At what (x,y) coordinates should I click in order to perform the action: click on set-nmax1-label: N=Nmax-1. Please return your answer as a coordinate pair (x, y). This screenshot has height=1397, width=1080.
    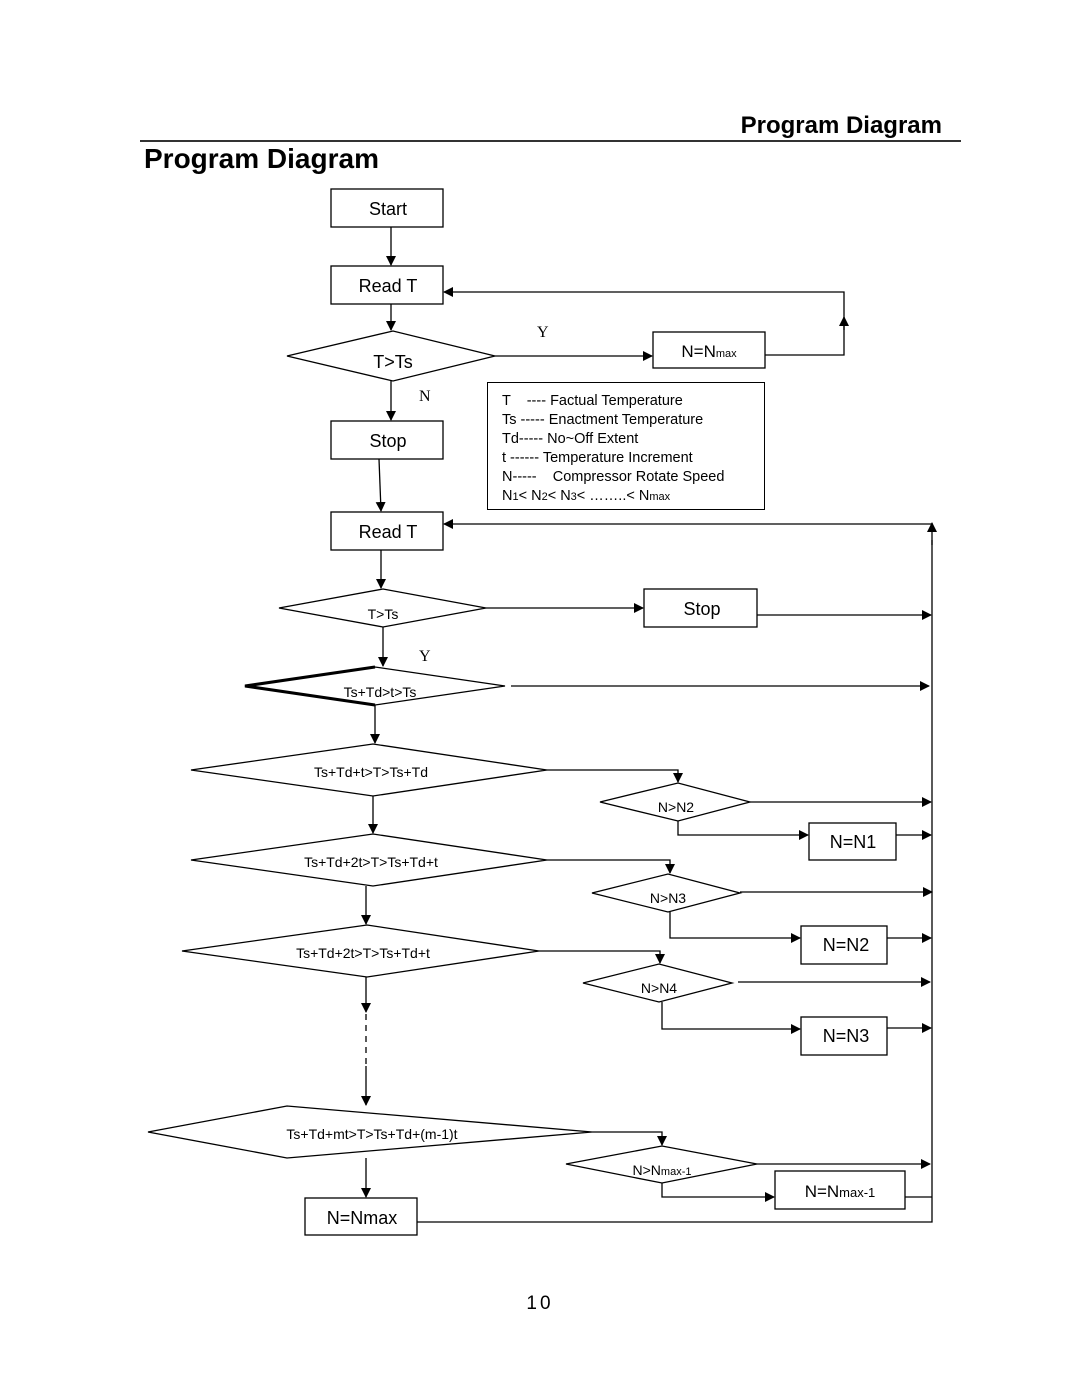
    Looking at the image, I should click on (840, 1191).